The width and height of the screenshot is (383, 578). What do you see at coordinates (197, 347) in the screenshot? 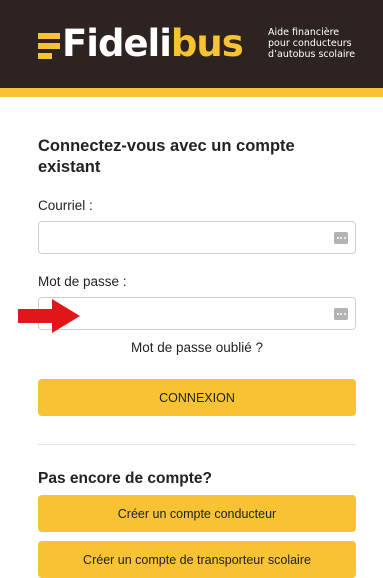
I see `forgot-password-link: Mot de passe oublié ?` at bounding box center [197, 347].